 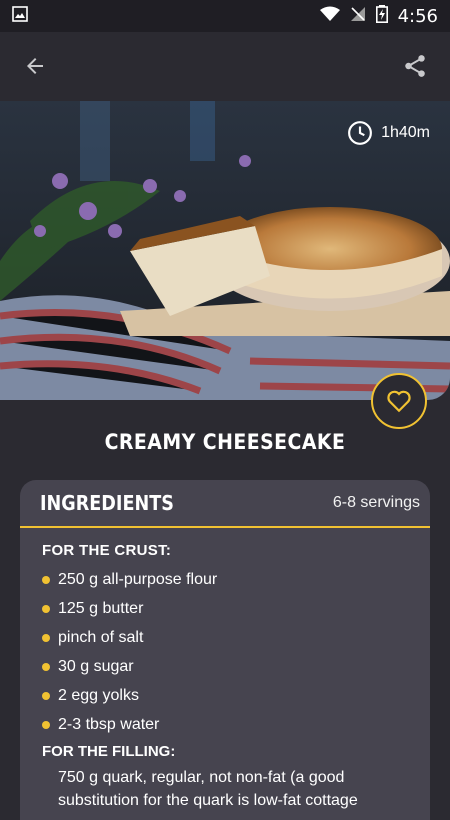 I want to click on gallery-icon, so click(x=20, y=16).